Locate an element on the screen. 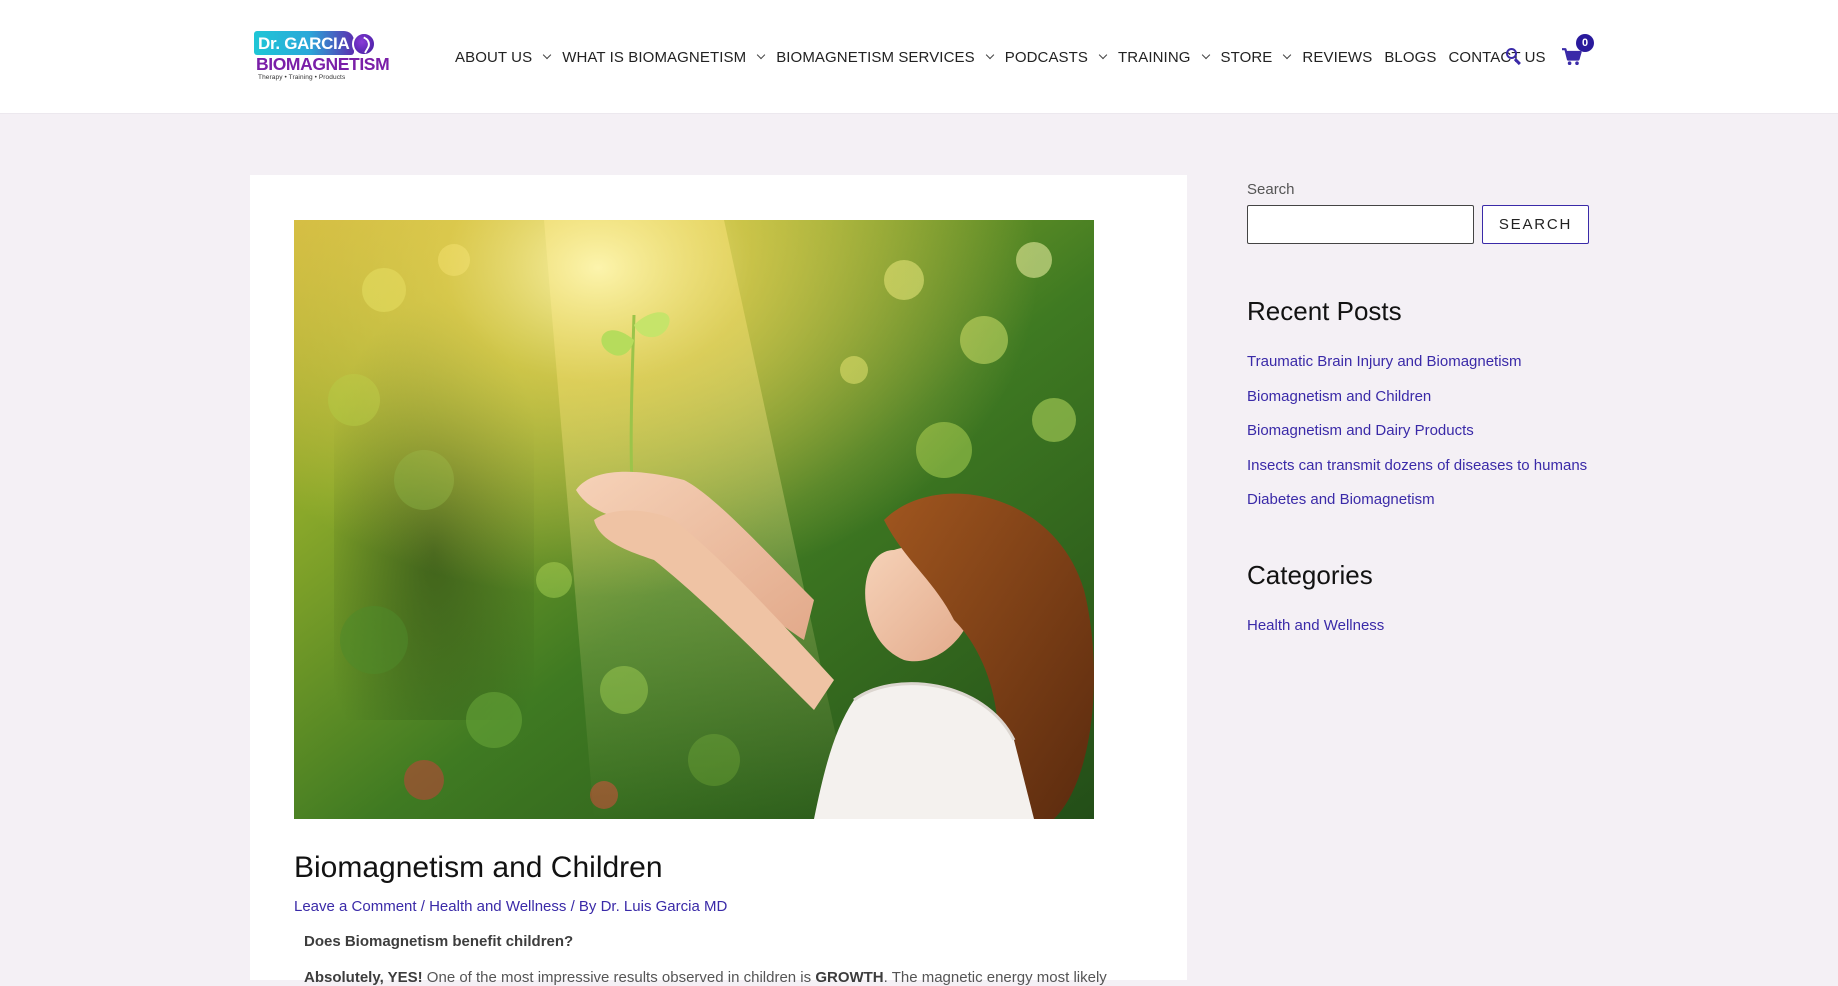 This screenshot has height=986, width=1838. recent-post-link: Biomagnetism and Dairy Products is located at coordinates (1417, 439).